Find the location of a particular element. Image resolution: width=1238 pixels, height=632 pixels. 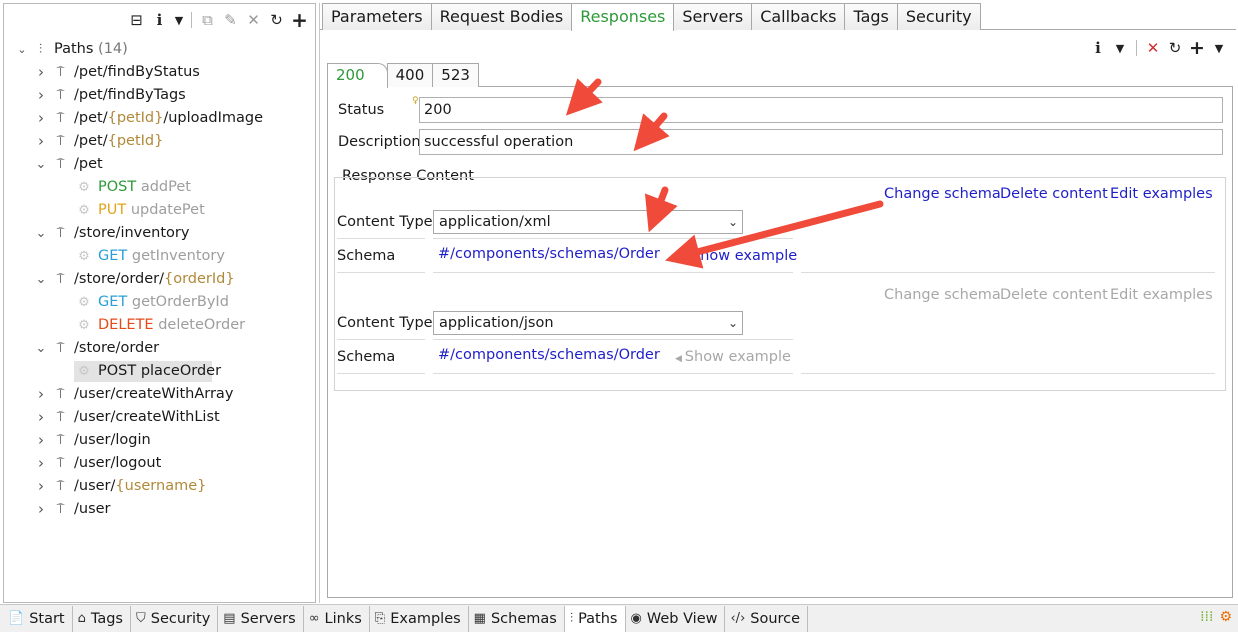

bottom-tab-links: ∞ Links is located at coordinates (337, 619).